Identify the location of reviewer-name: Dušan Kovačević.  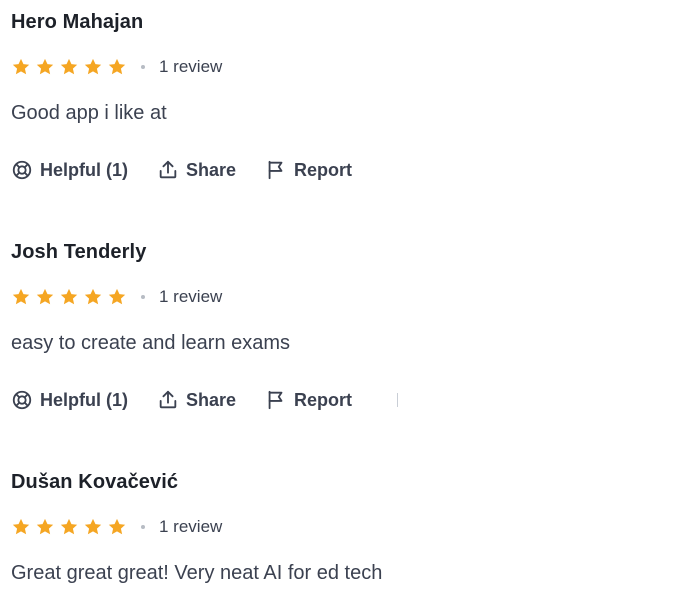
(95, 482).